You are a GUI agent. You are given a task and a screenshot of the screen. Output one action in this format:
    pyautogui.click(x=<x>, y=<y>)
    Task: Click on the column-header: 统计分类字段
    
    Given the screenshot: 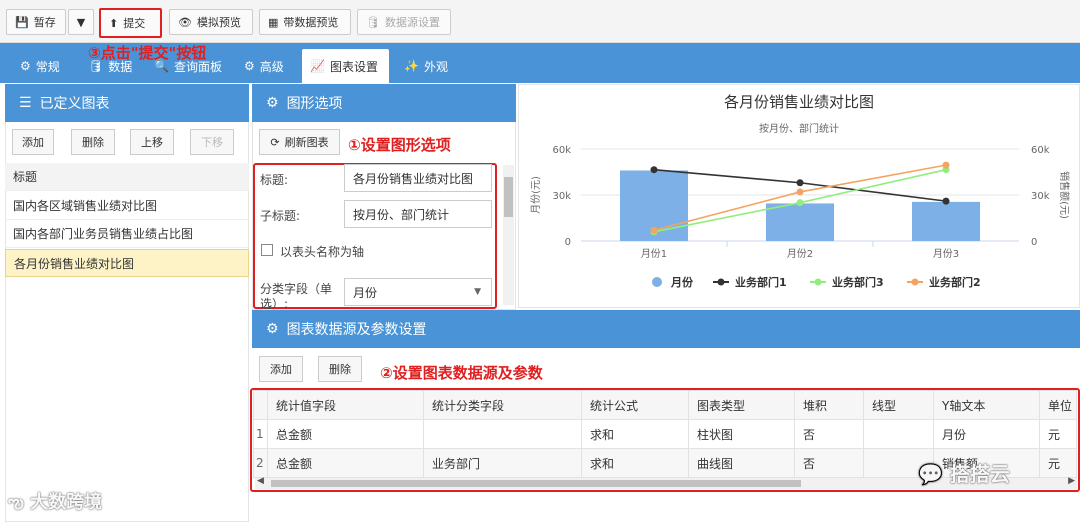 What is the action you would take?
    pyautogui.click(x=502, y=405)
    